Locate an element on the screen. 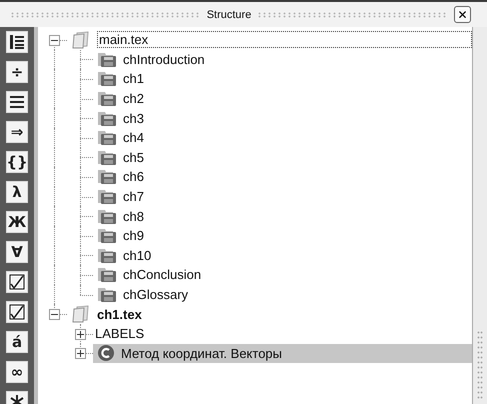 This screenshot has width=487, height=404. list-icon is located at coordinates (17, 42).